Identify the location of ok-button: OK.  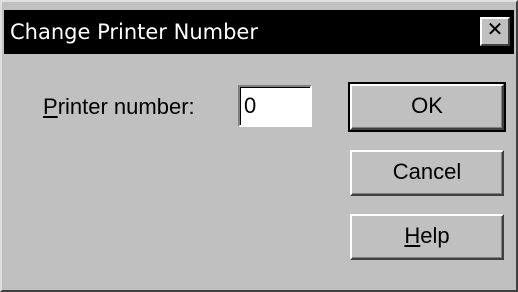
(427, 107).